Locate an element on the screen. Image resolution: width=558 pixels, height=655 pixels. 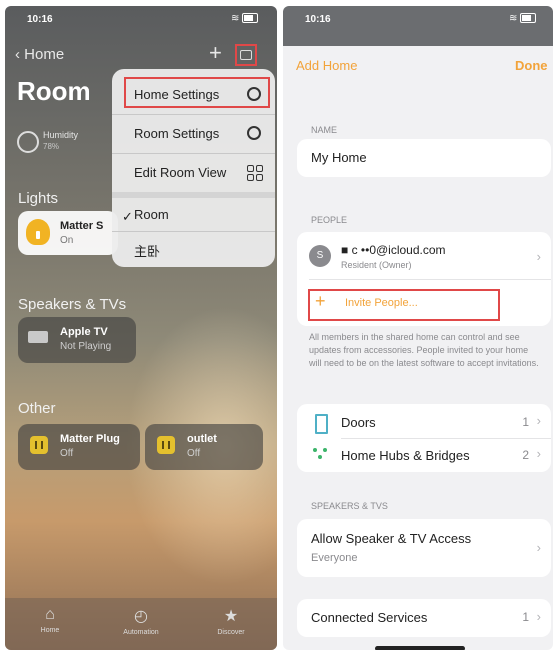
section-lights: Lights is located at coordinates (38, 198).